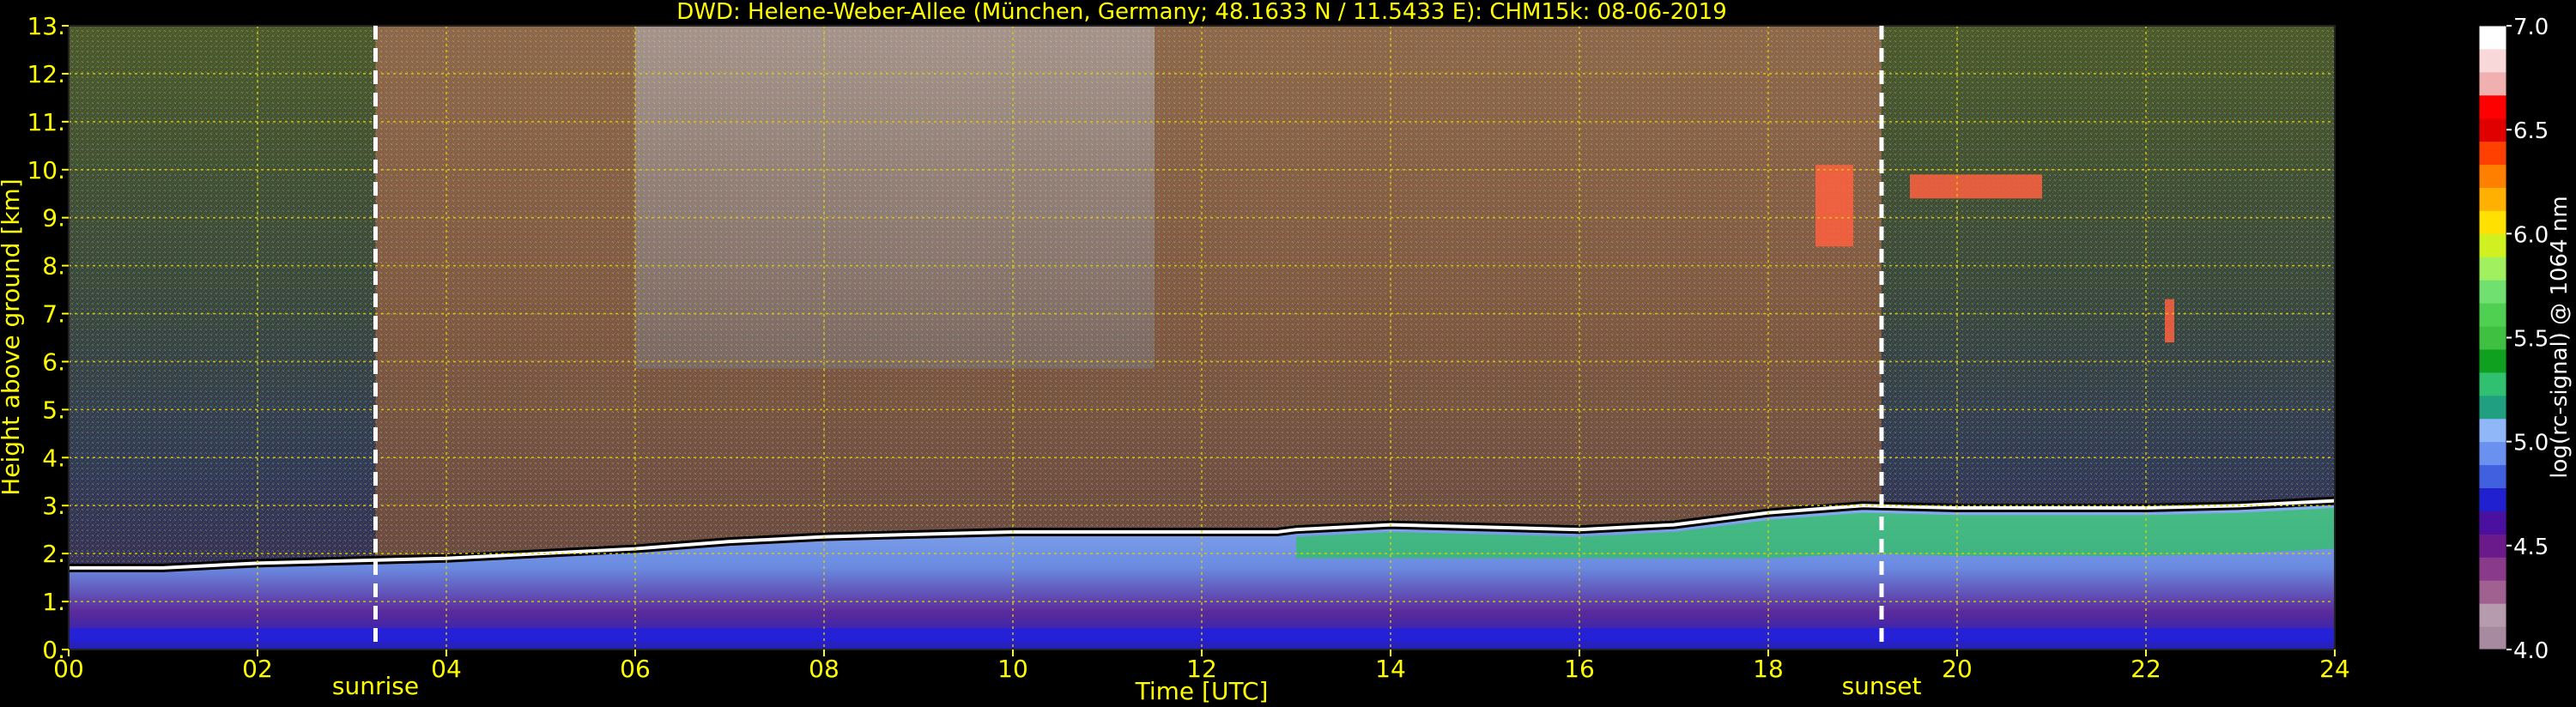 The width and height of the screenshot is (2576, 707). Describe the element at coordinates (53, 554) in the screenshot. I see `y-tick-label: 2.` at that location.